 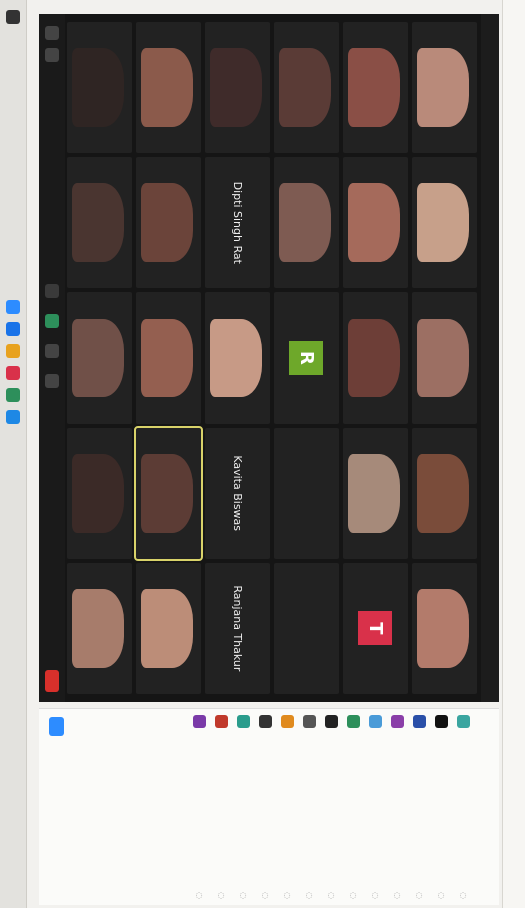 I want to click on participants-list: ◌ ◌ ◌ ◌ ◌ ◌ ◌ ◌ ◌ ◌ ◌ ◌ ◌, so click(x=332, y=807).